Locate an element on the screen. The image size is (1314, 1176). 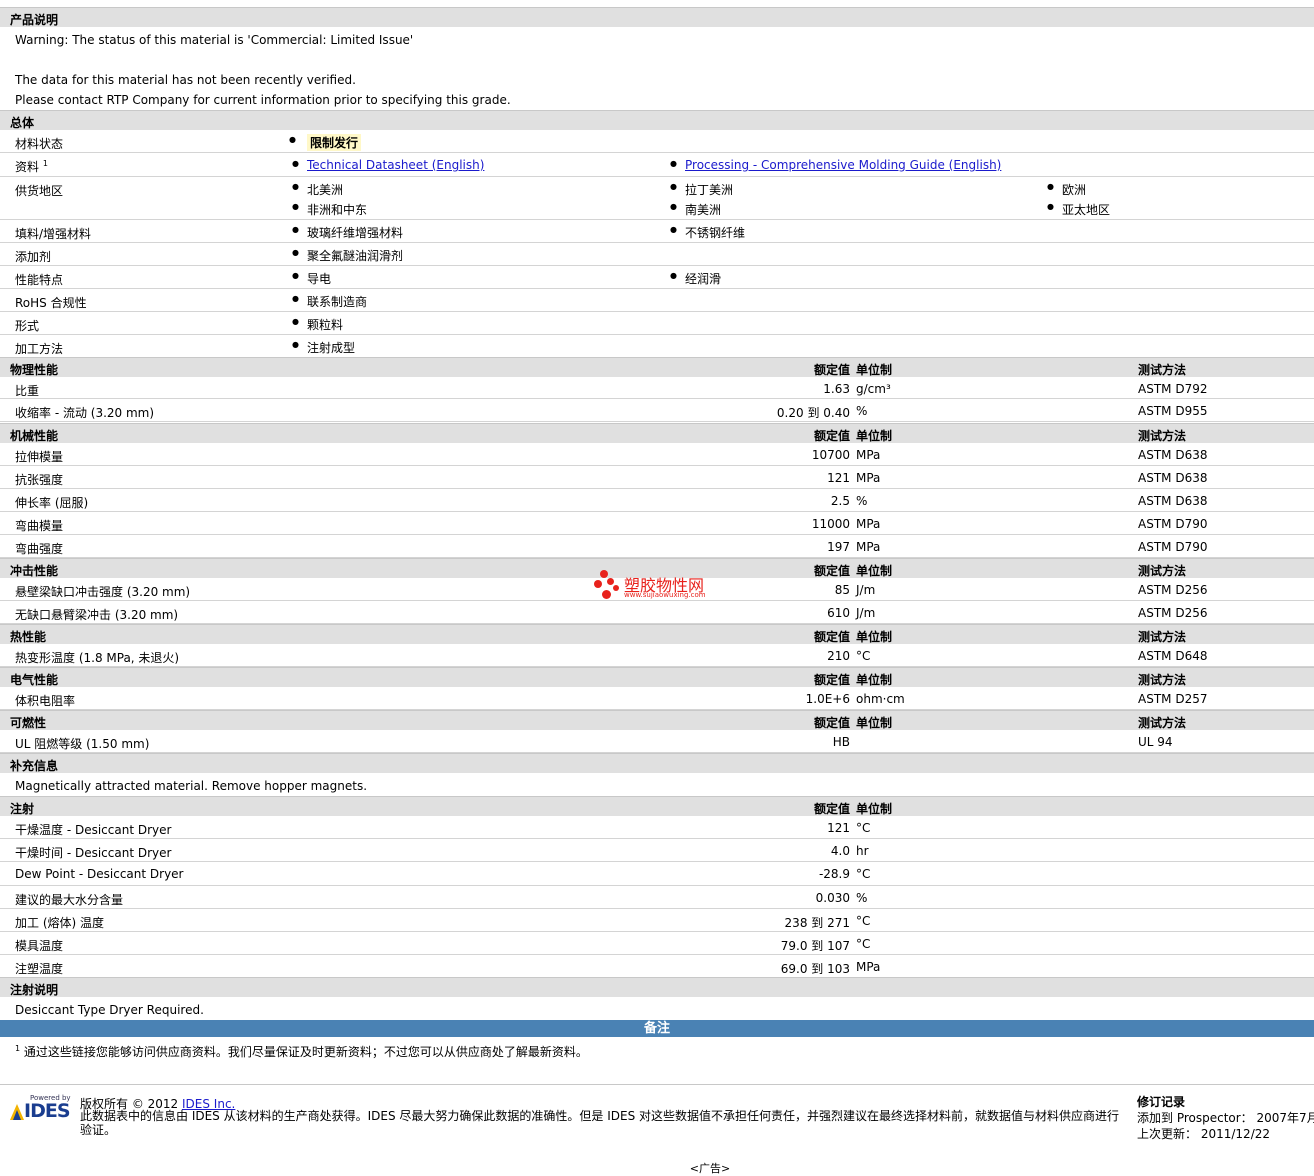
property-unit: MPa is located at coordinates (868, 967).